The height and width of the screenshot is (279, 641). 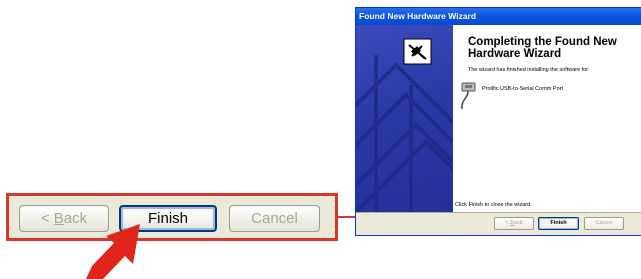 What do you see at coordinates (493, 205) in the screenshot?
I see `close-hint-text: Click Finish to close the wizard.` at bounding box center [493, 205].